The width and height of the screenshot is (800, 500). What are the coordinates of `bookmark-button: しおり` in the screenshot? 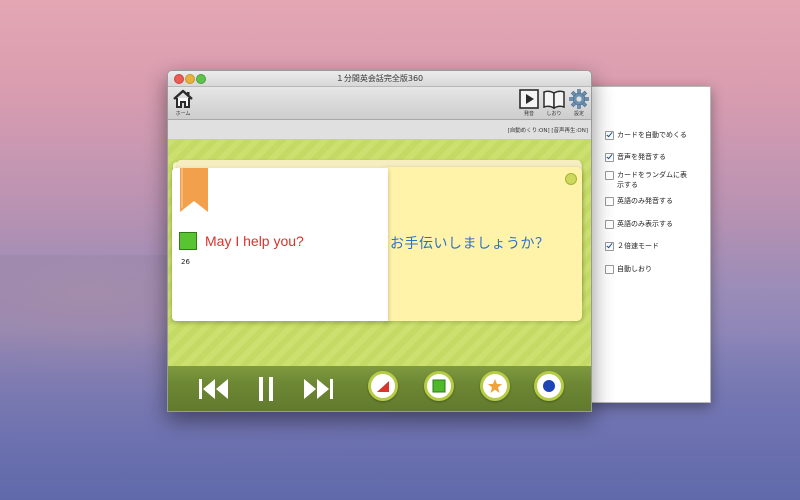 It's located at (554, 103).